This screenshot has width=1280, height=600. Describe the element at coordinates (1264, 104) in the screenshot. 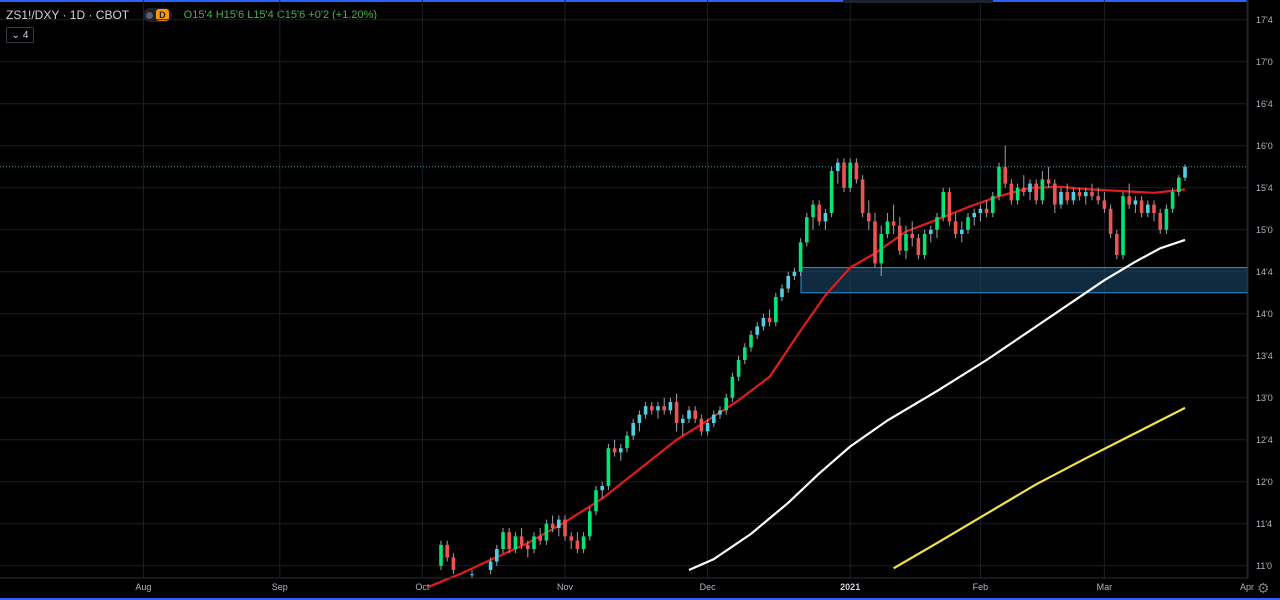

I see `price-tick-label: 16'4` at that location.